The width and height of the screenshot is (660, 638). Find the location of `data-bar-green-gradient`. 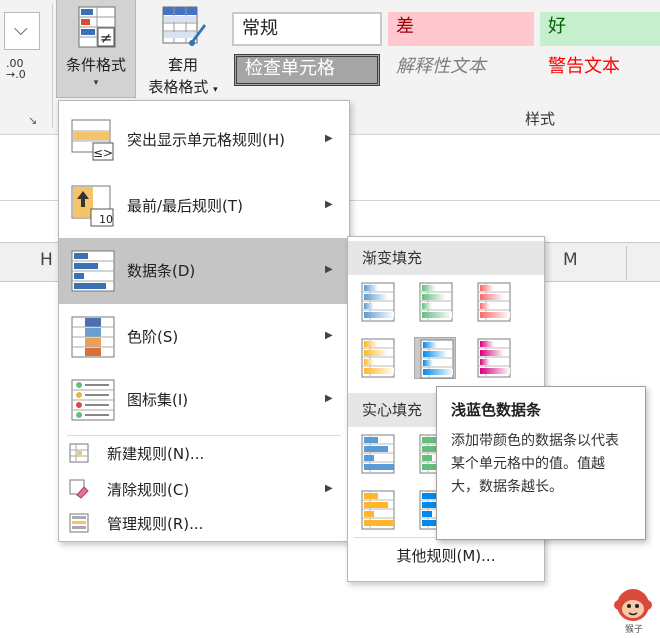

data-bar-green-gradient is located at coordinates (435, 302).